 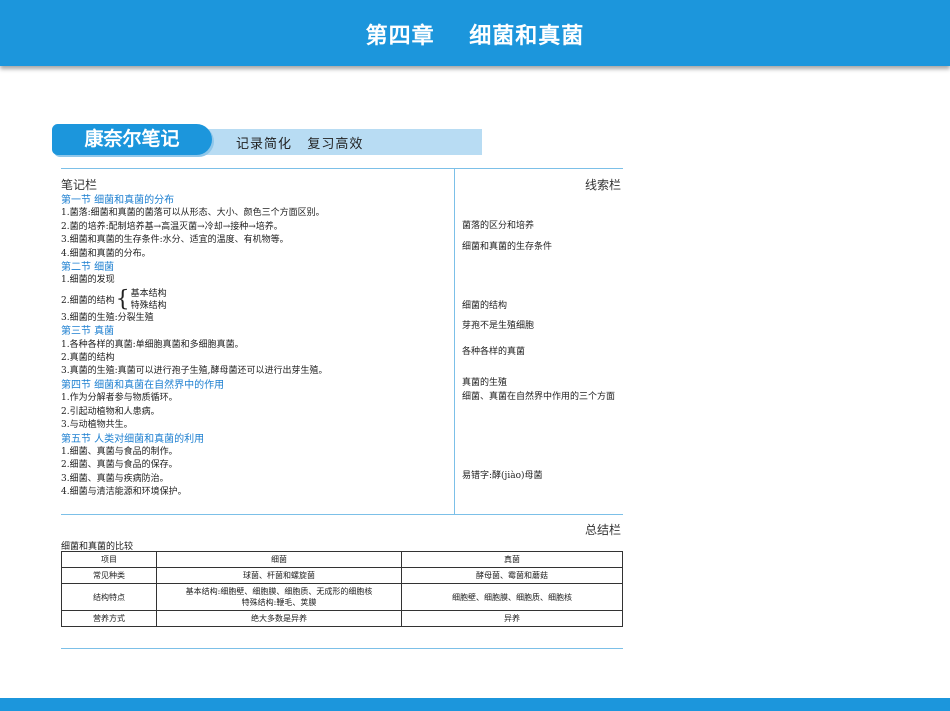 I want to click on table-cell: 绝大多数是异养, so click(x=279, y=618).